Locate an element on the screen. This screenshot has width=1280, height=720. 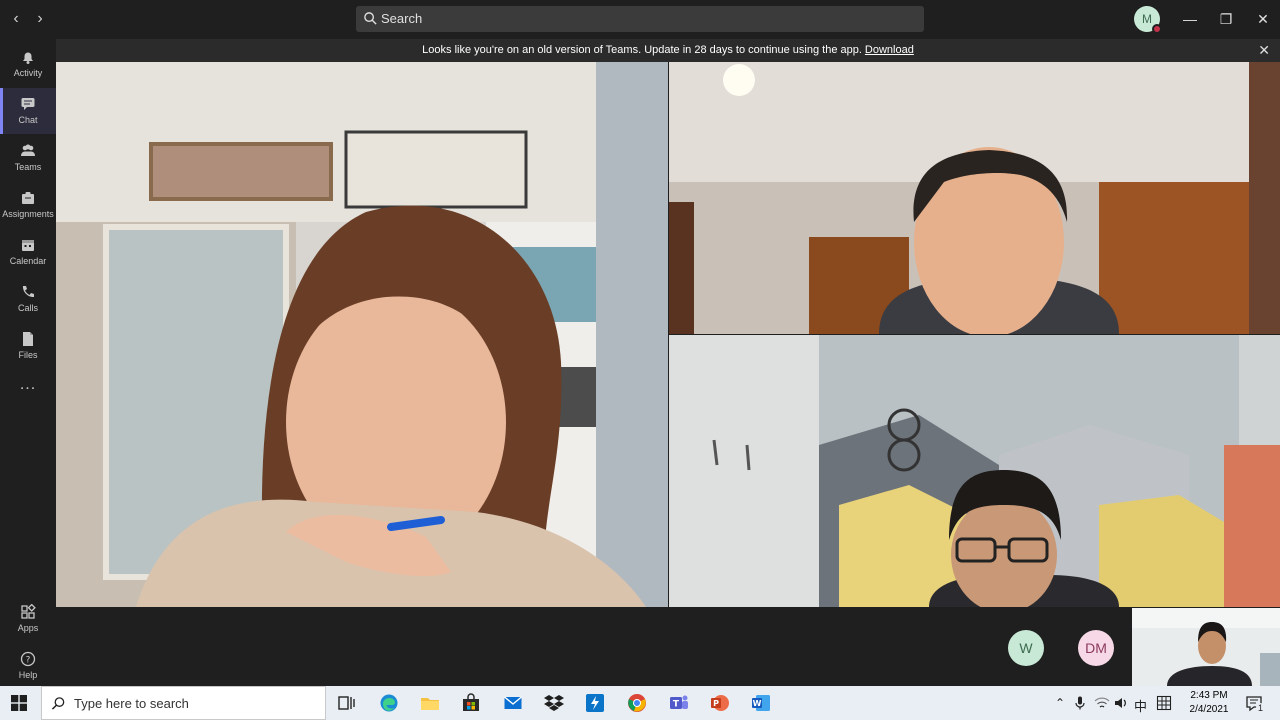
restore-button: ❐ is located at coordinates (1226, 19).